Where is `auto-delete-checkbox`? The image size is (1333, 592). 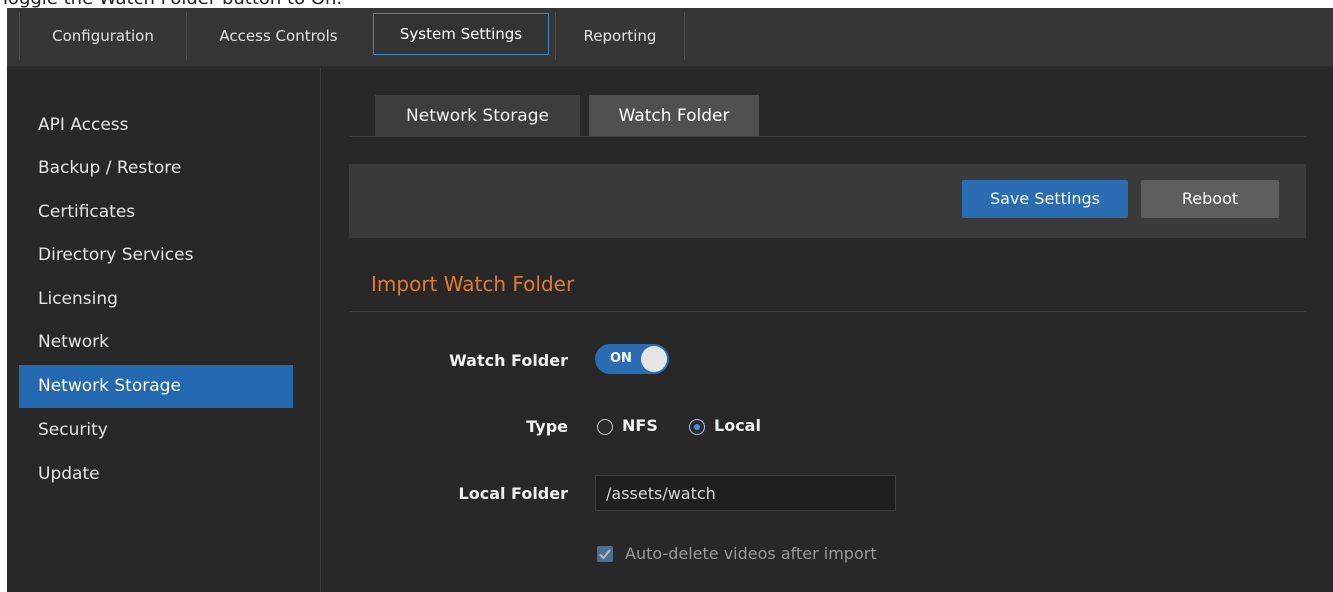
auto-delete-checkbox is located at coordinates (605, 554).